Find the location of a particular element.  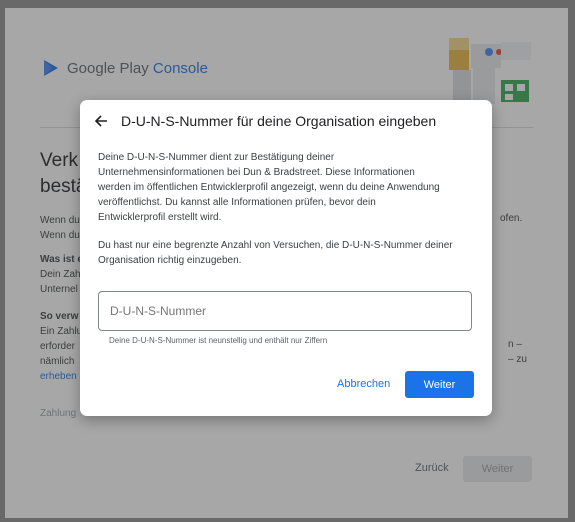

cancel-button: Abbrechen is located at coordinates (363, 384).